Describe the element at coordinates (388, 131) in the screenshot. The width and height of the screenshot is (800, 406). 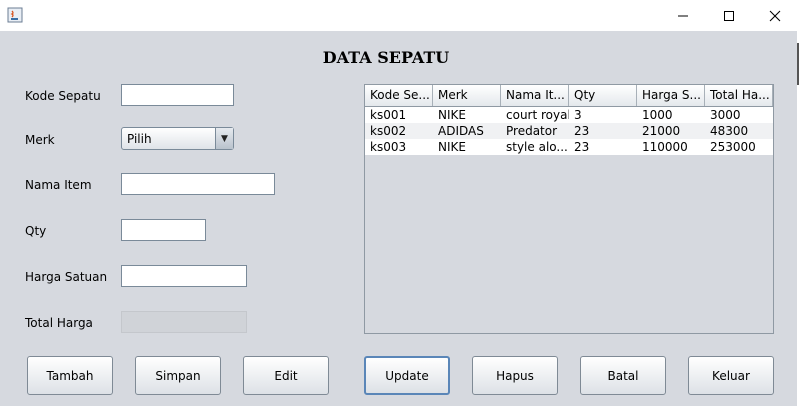
I see `table-cell: ks002` at that location.